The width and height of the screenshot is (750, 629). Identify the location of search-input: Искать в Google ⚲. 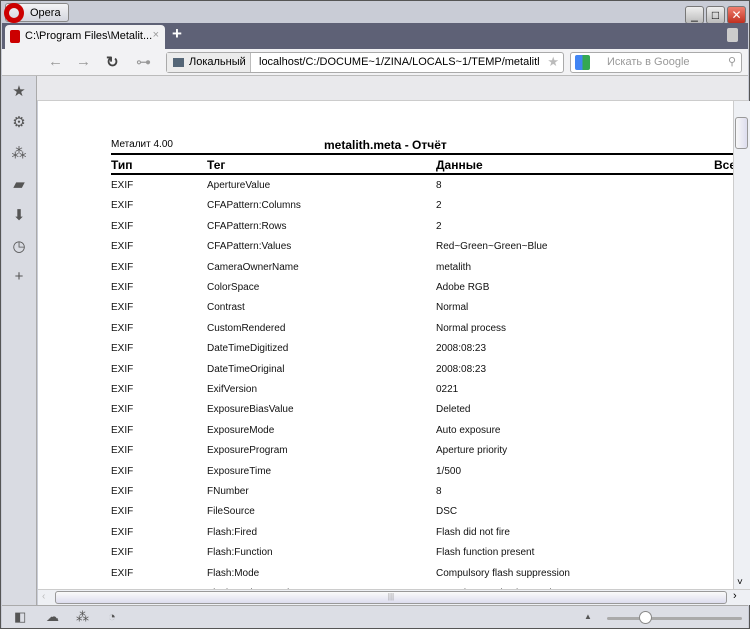
(656, 62).